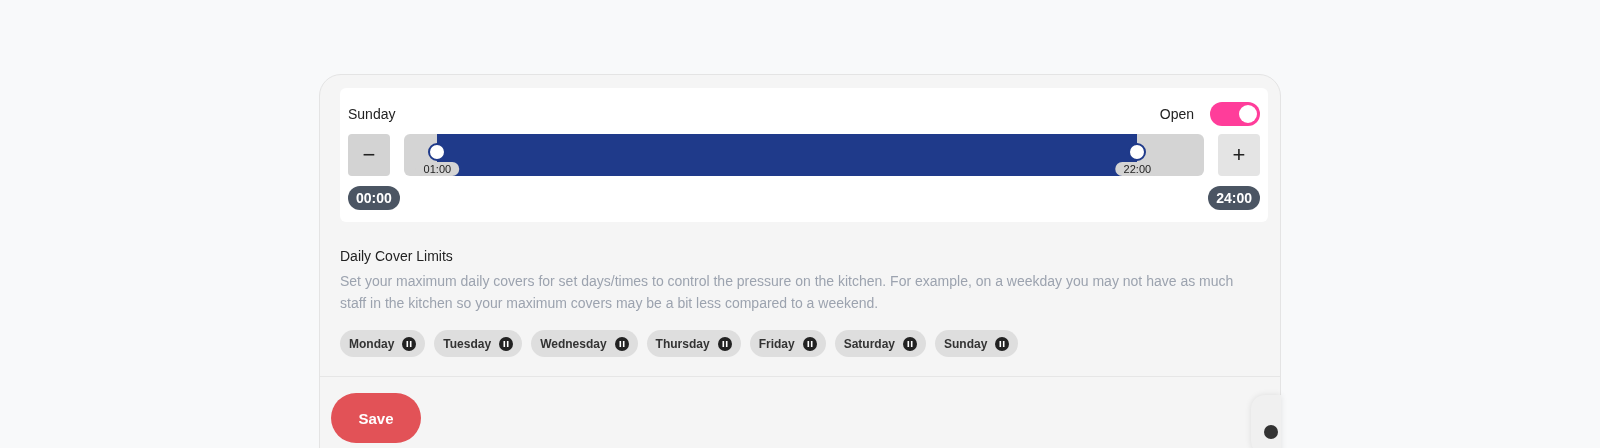 Image resolution: width=1600 pixels, height=448 pixels. Describe the element at coordinates (397, 256) in the screenshot. I see `section-title: Daily Cover Limits` at that location.